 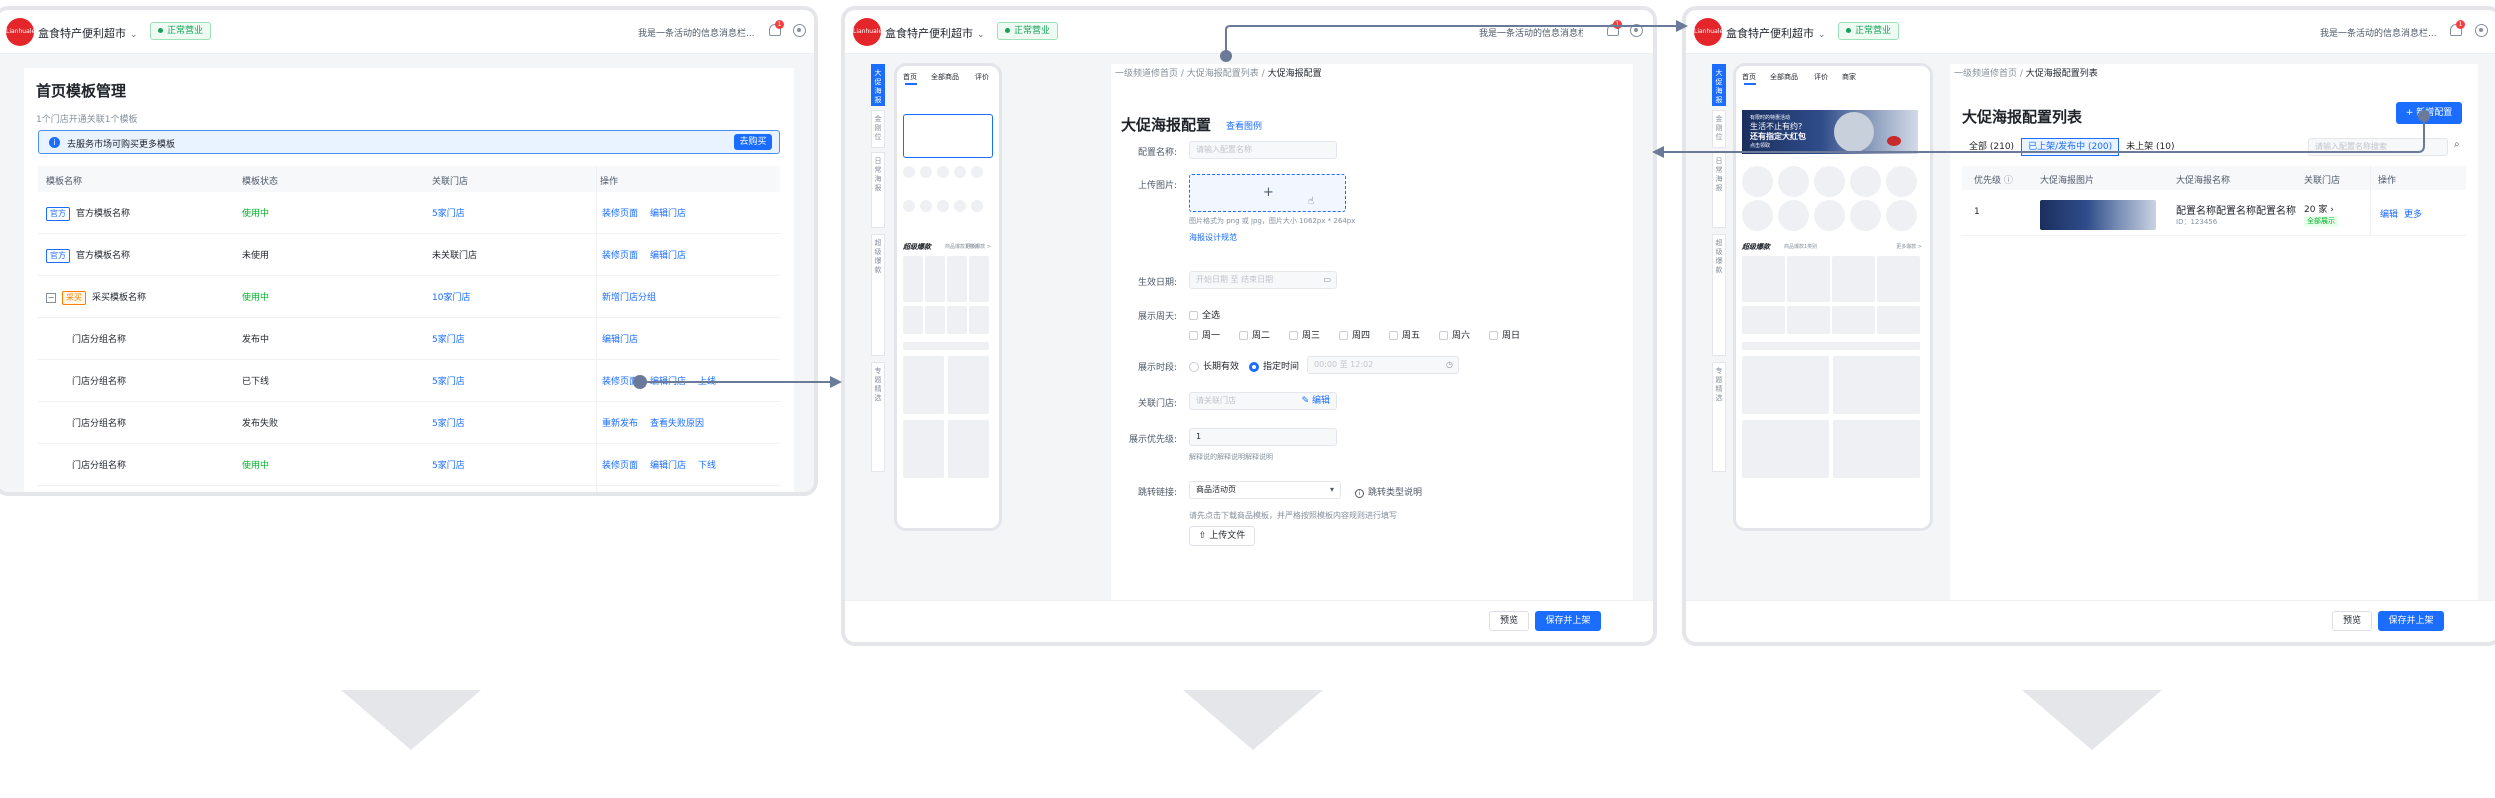 What do you see at coordinates (1658, 152) in the screenshot?
I see `arrow-left-icon` at bounding box center [1658, 152].